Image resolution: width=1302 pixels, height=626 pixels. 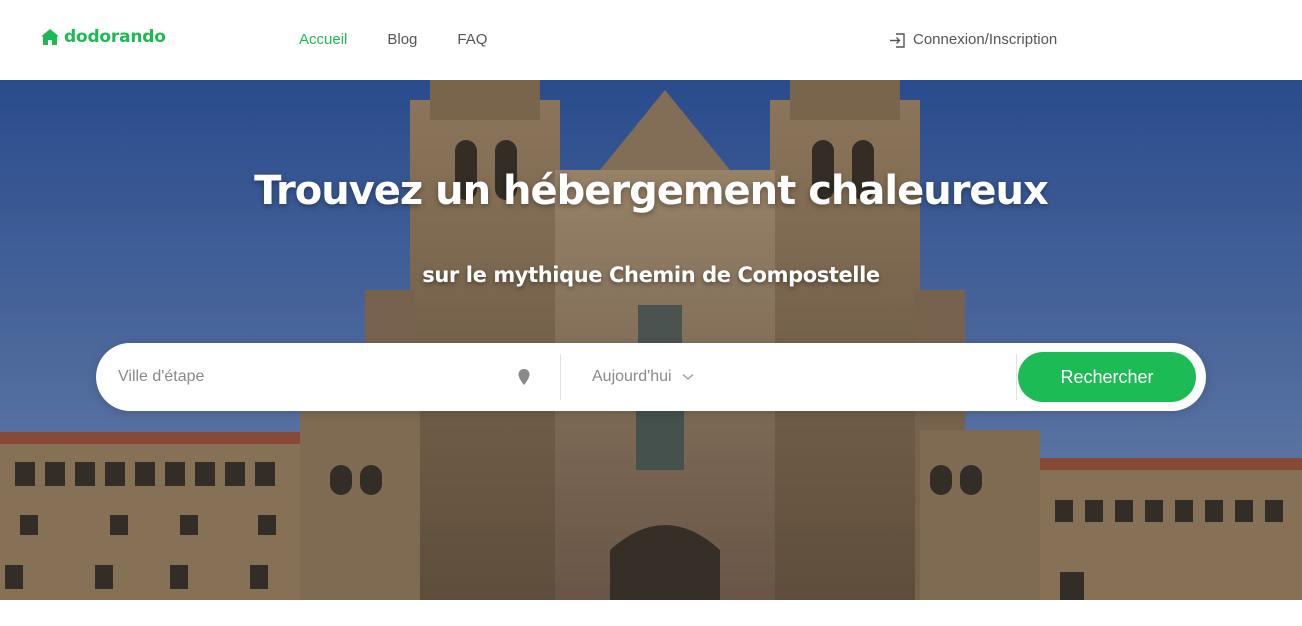 What do you see at coordinates (632, 376) in the screenshot?
I see `date-value: Aujourd'hui` at bounding box center [632, 376].